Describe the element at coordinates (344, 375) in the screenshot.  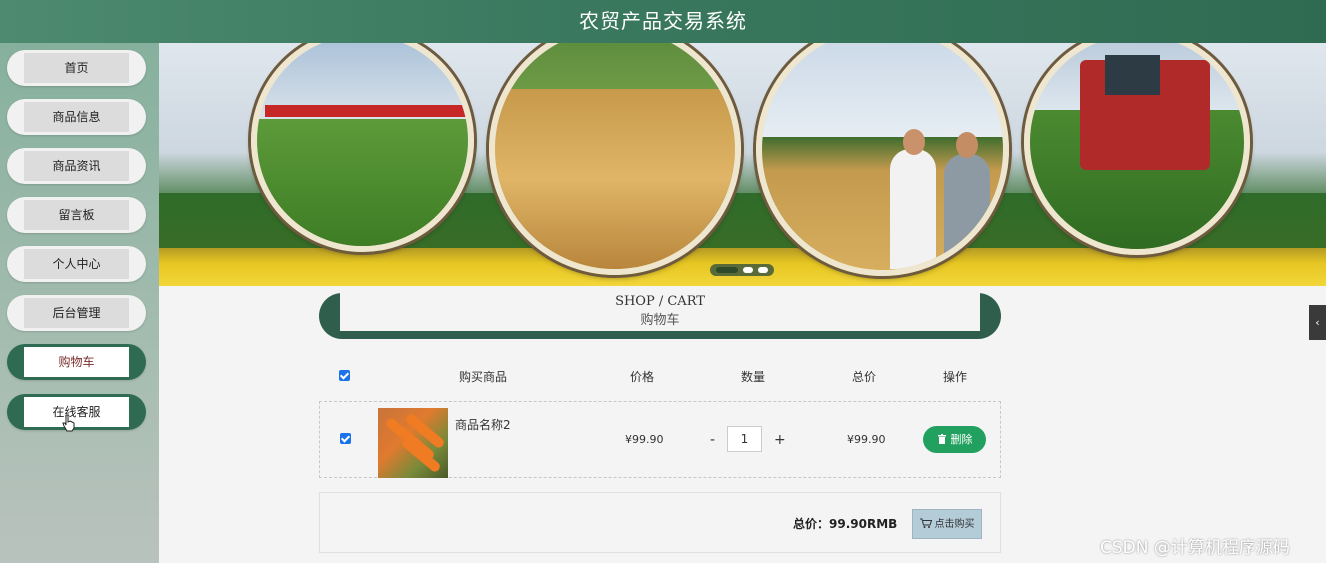
I see `select-all-checkbox` at that location.